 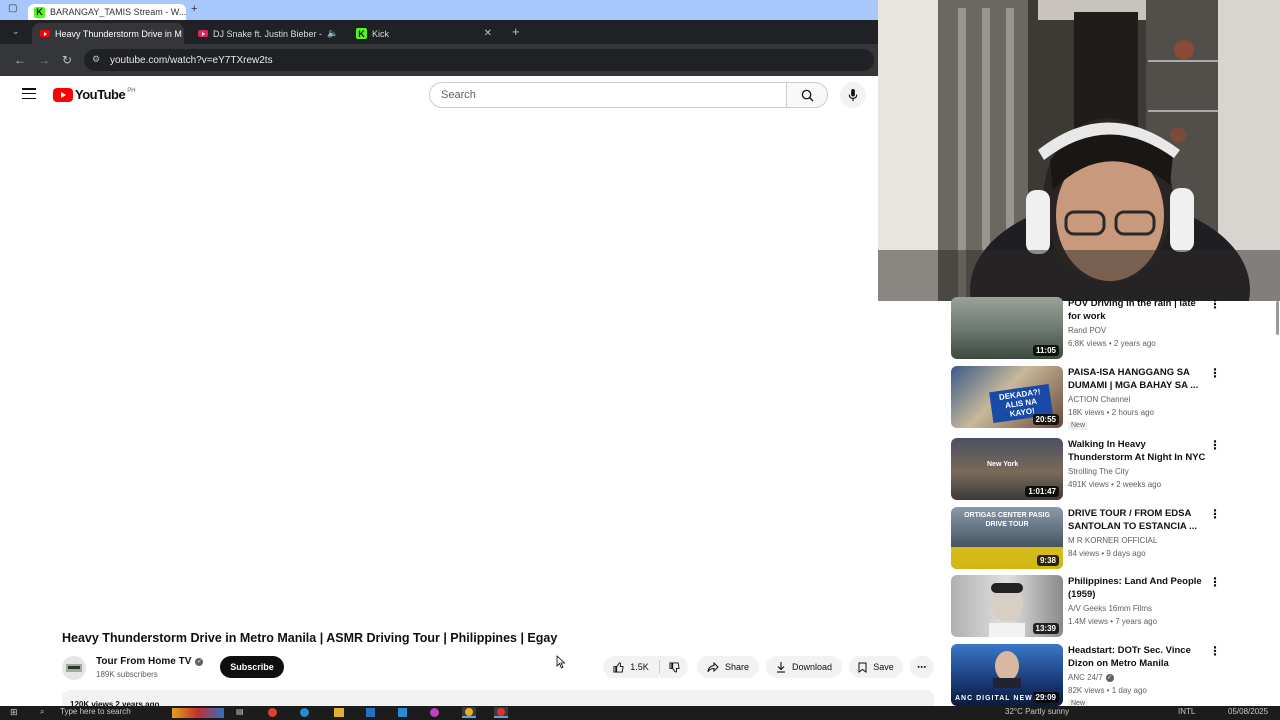 I want to click on store-icon, so click(x=370, y=712).